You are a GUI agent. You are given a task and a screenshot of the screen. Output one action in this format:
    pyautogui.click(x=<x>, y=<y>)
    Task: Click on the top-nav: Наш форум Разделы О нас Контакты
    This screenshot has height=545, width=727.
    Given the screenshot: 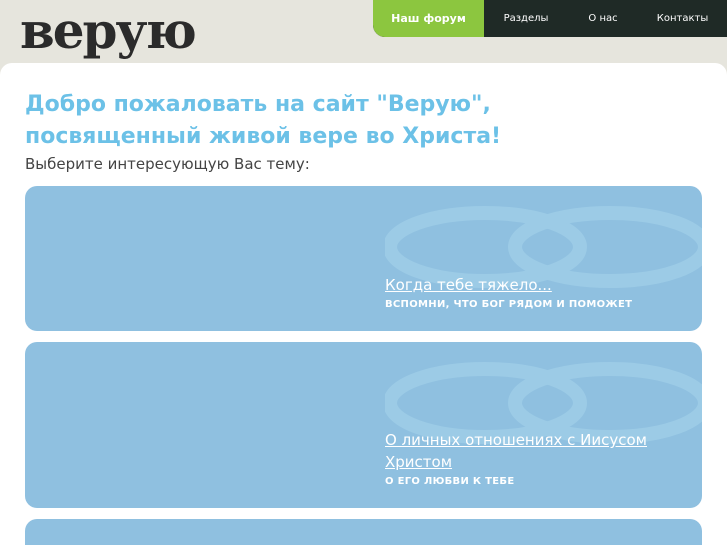 What is the action you would take?
    pyautogui.click(x=550, y=18)
    